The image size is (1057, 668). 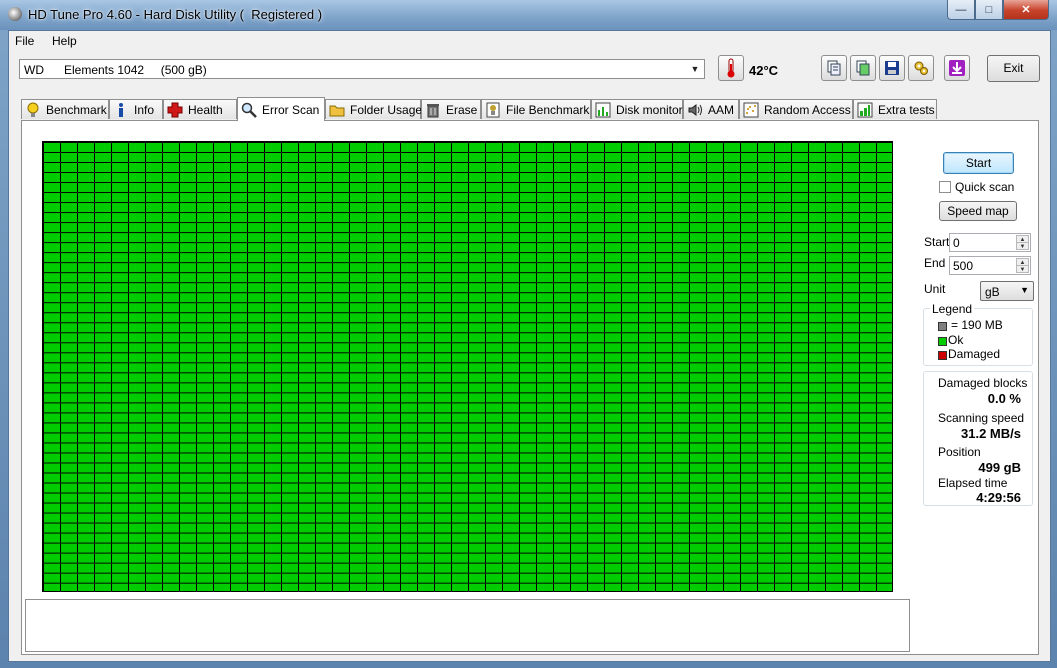 What do you see at coordinates (721, 109) in the screenshot?
I see `tab-label: AAM` at bounding box center [721, 109].